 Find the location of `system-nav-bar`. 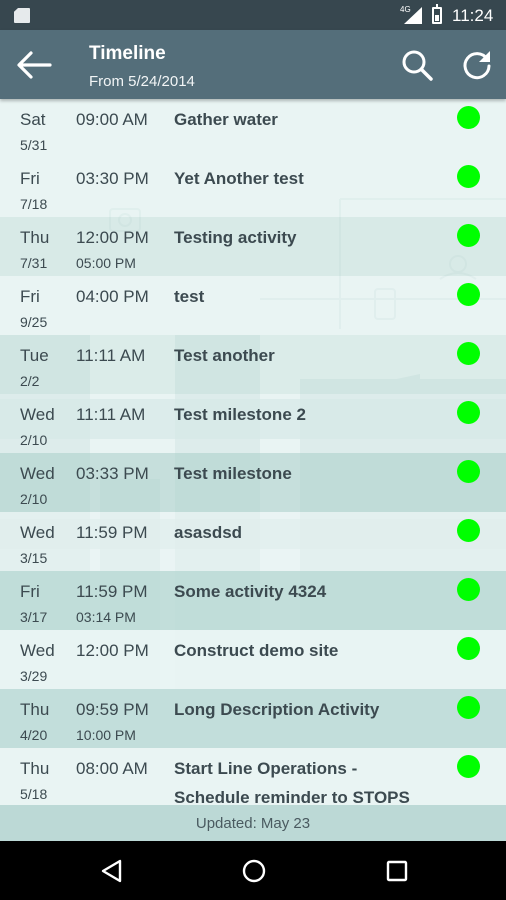

system-nav-bar is located at coordinates (253, 870).